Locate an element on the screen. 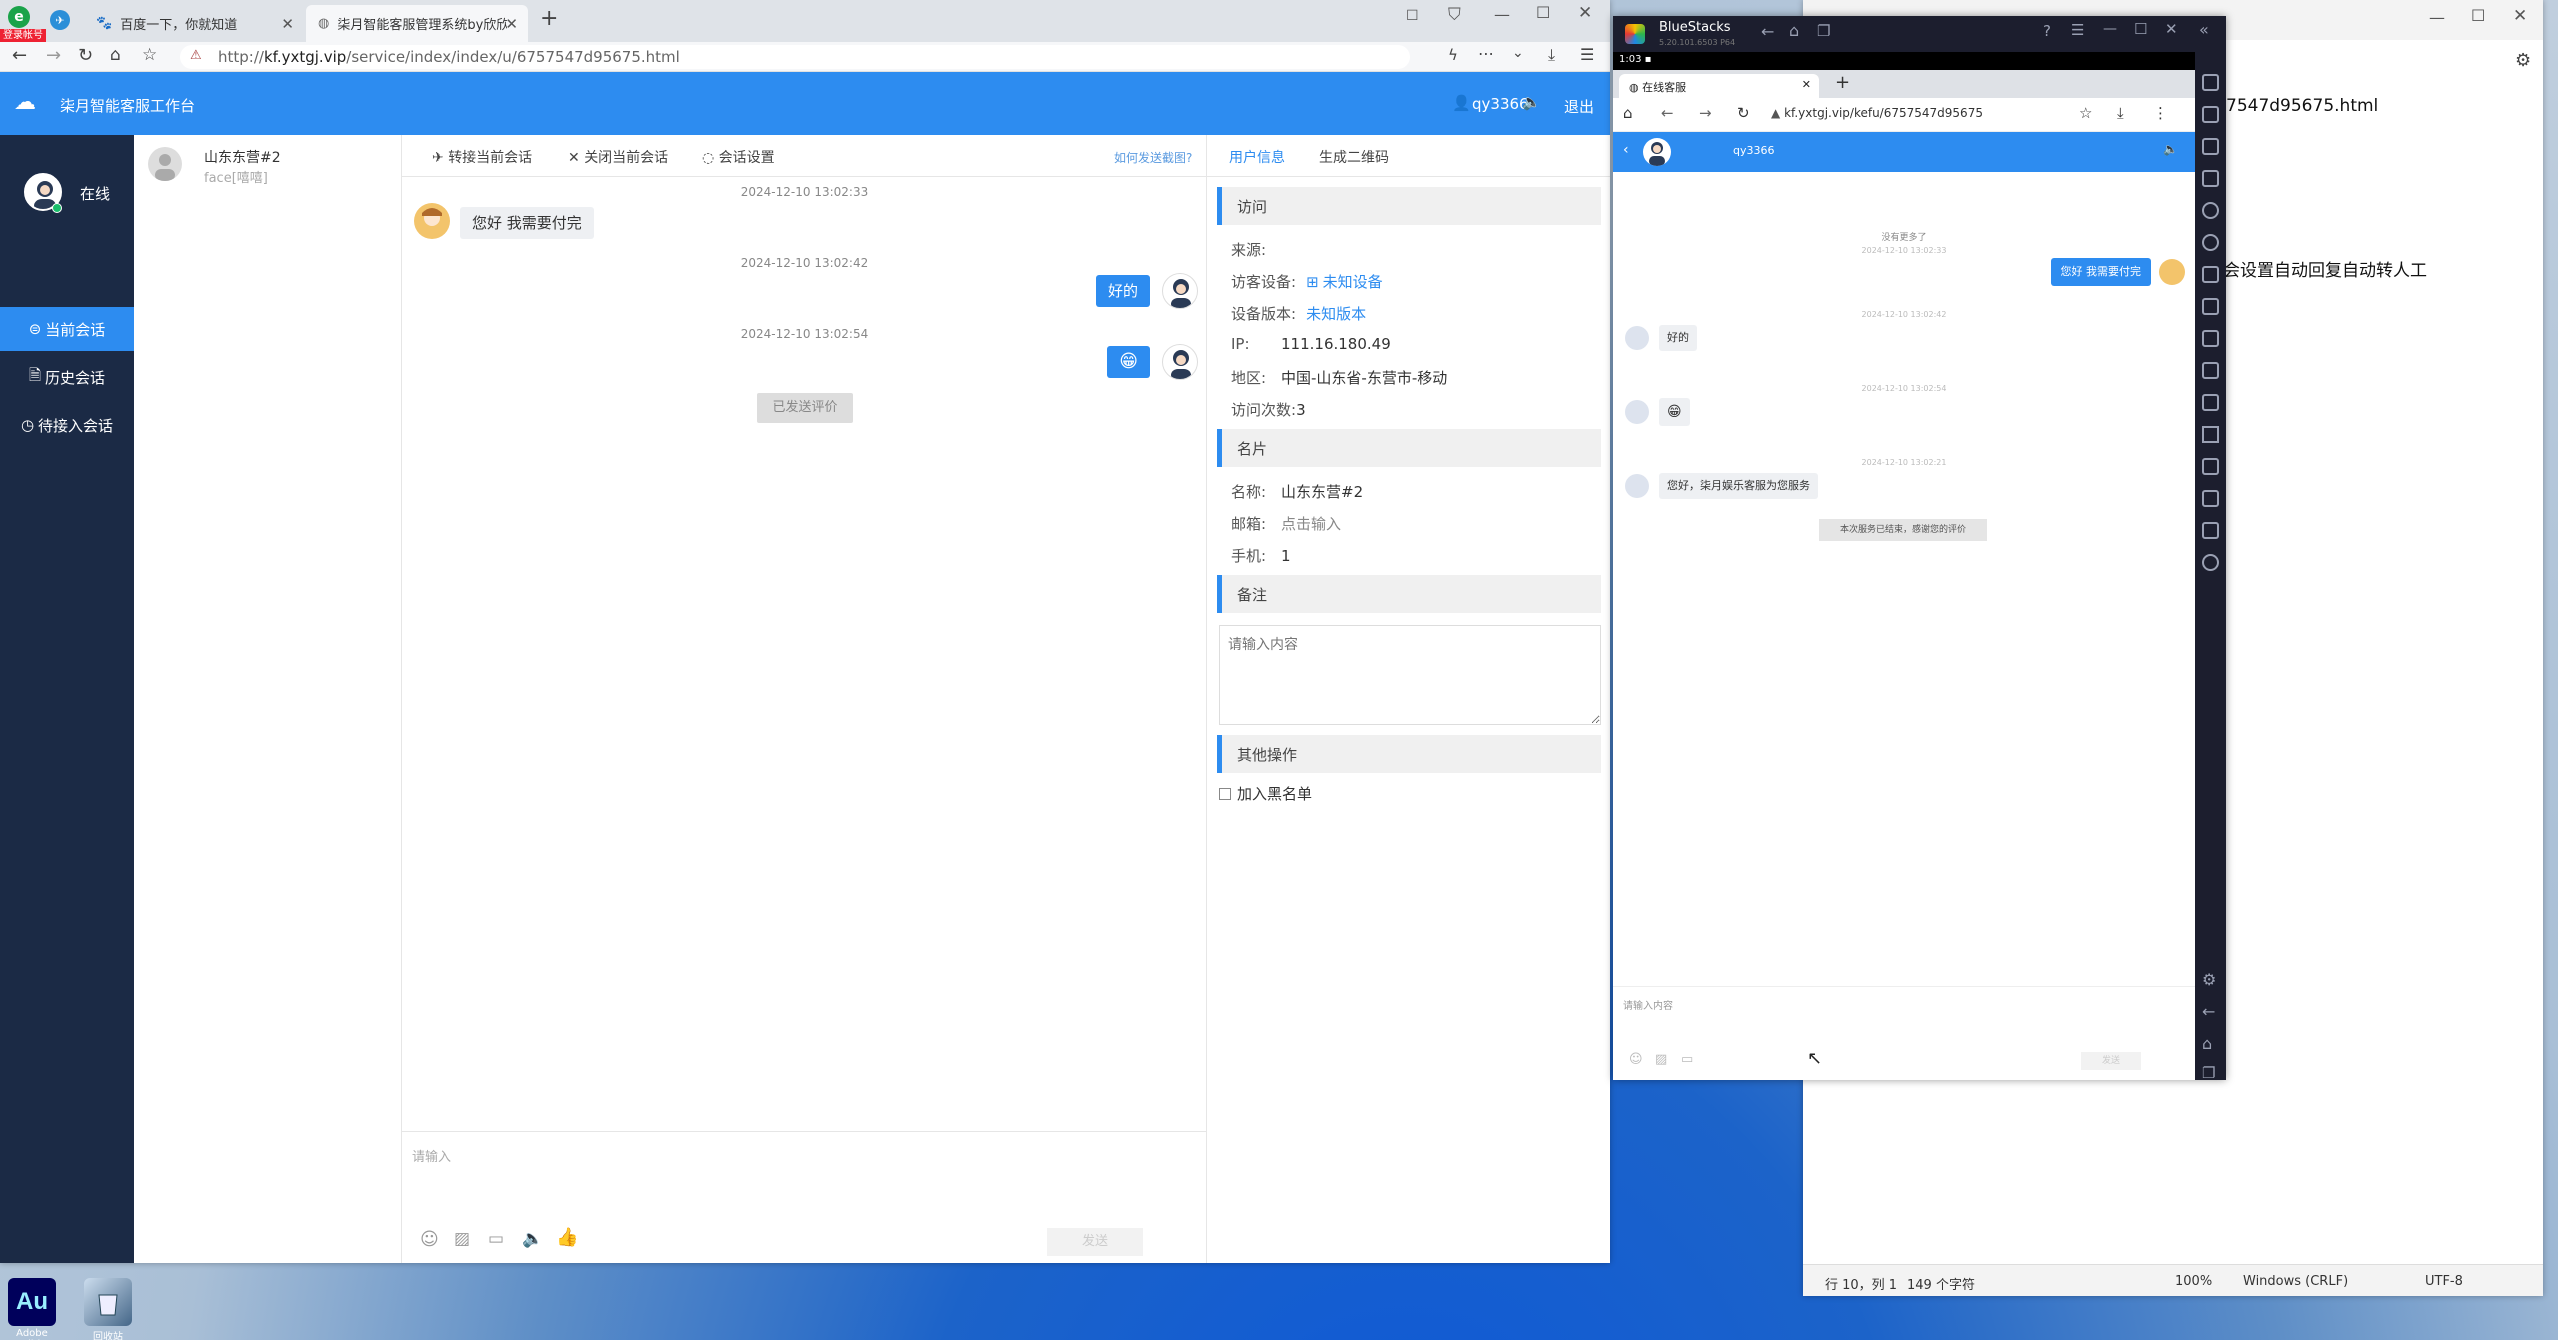 The image size is (2558, 1340). tab-baidu: 🐾 百度一下，你就知道 ✕ is located at coordinates (194, 23).